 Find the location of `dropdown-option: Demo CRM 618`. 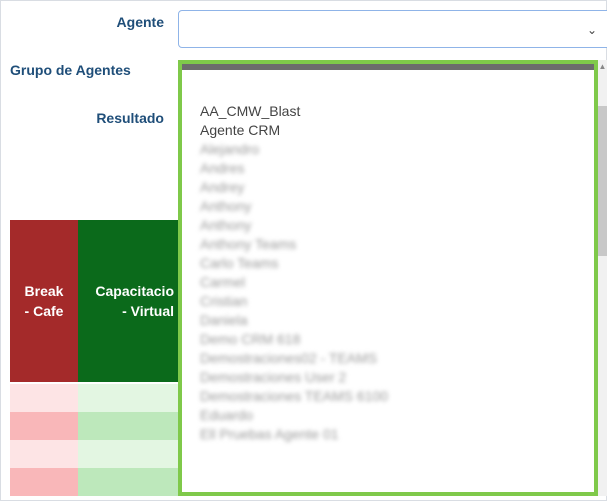

dropdown-option: Demo CRM 618 is located at coordinates (387, 339).